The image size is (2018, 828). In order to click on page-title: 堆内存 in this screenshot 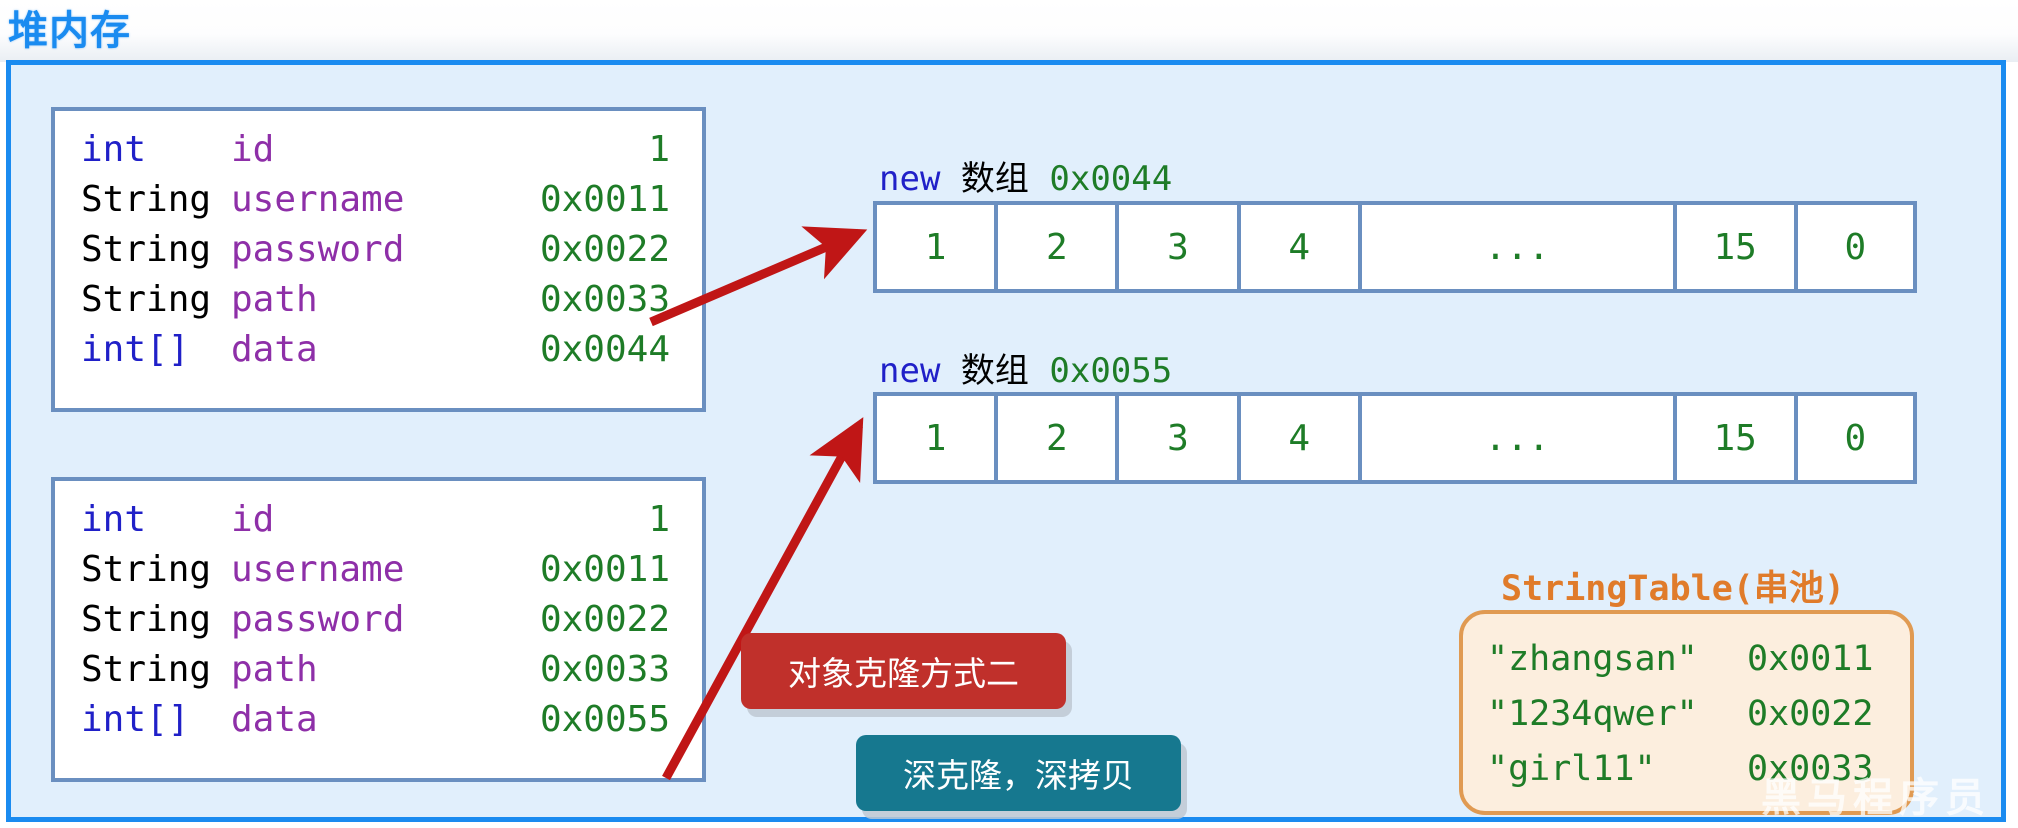, I will do `click(69, 31)`.